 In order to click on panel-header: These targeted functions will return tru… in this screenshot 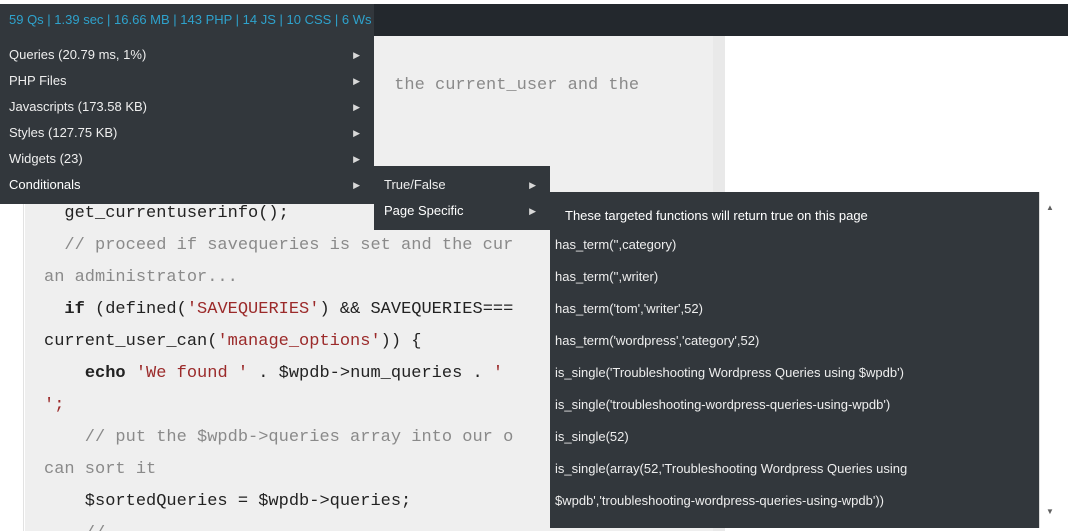, I will do `click(716, 215)`.